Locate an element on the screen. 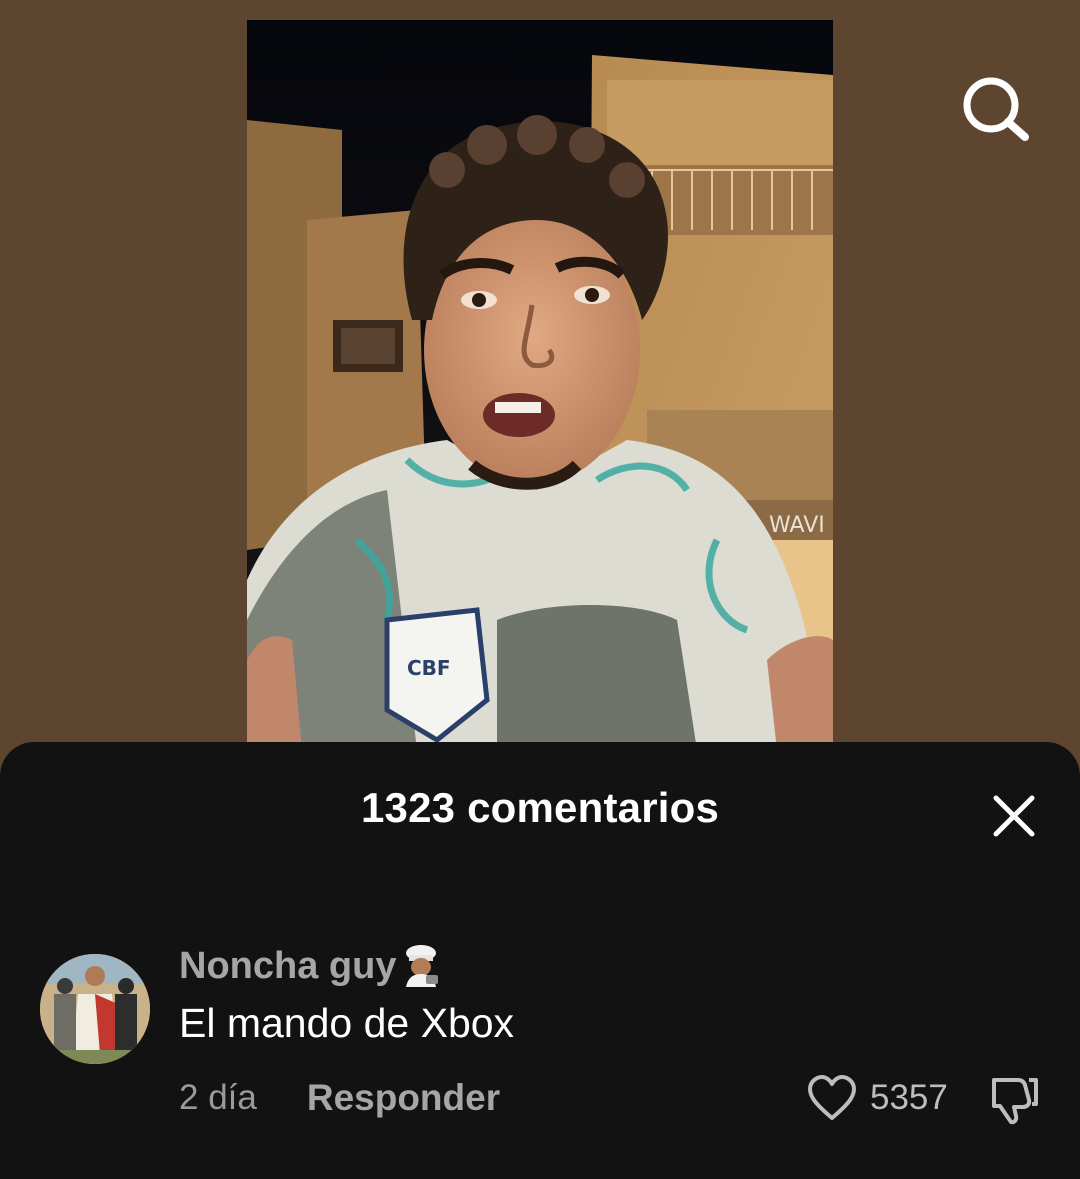 Image resolution: width=1080 pixels, height=1179 pixels. search-icon is located at coordinates (996, 109).